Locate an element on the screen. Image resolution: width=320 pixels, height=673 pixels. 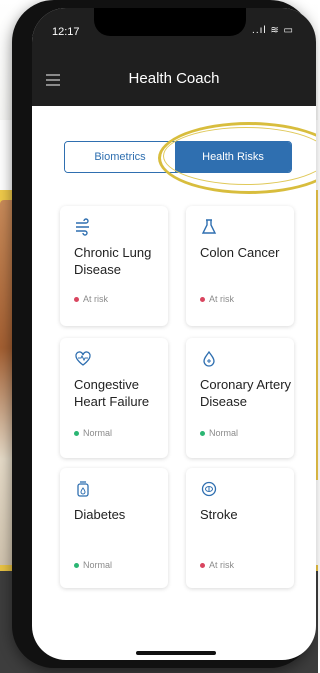
risk-card-coronary-artery-disease: Coronary Artery Disease Normal is located at coordinates (240, 398).